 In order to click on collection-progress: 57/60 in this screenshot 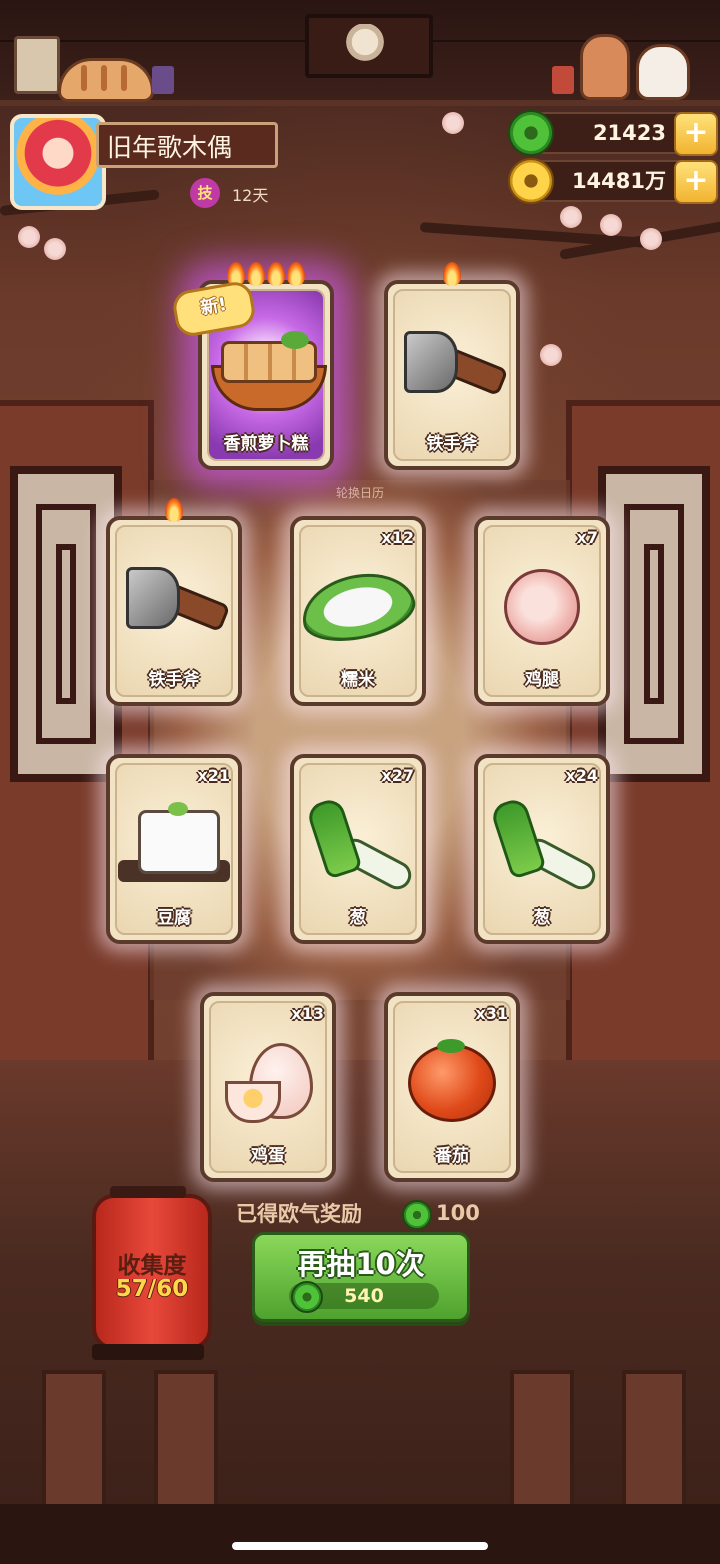, I will do `click(152, 1289)`.